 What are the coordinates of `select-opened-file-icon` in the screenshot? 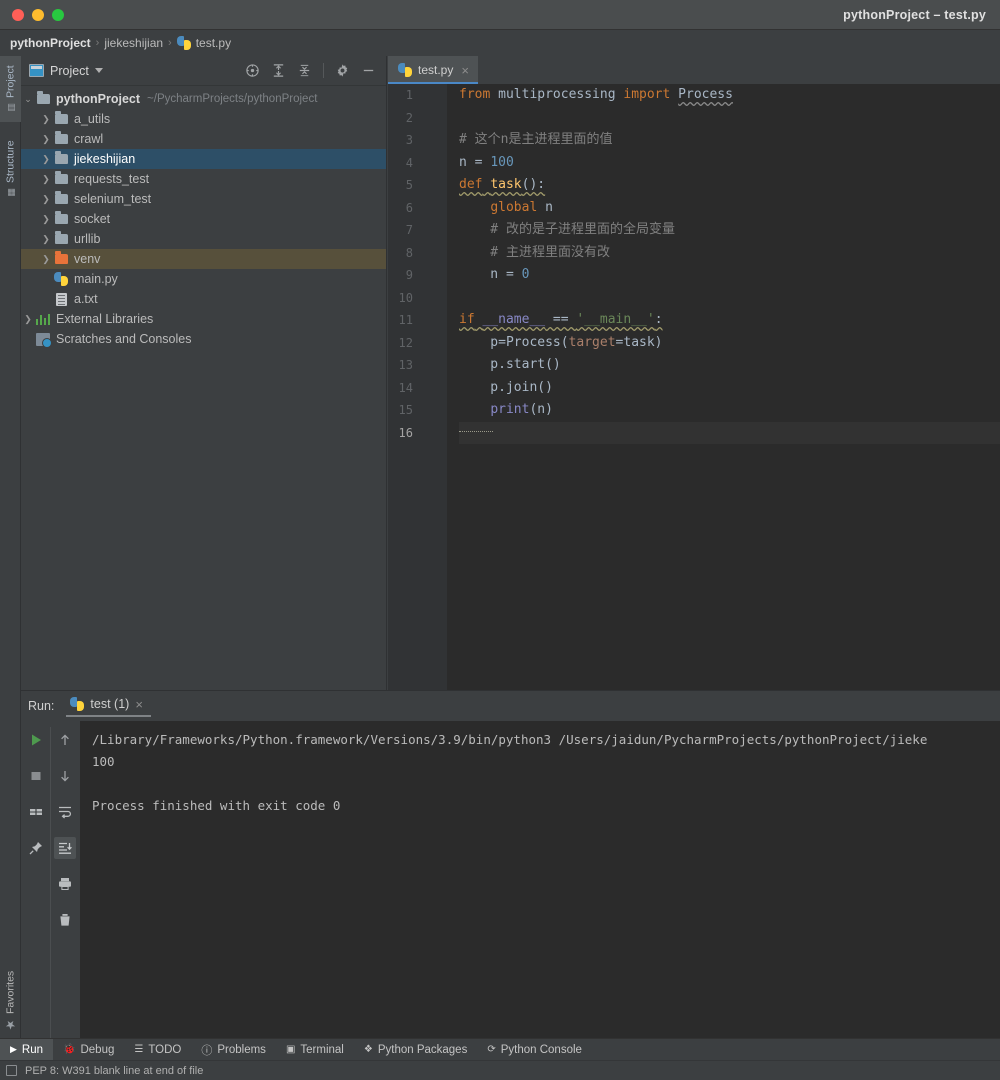 It's located at (252, 70).